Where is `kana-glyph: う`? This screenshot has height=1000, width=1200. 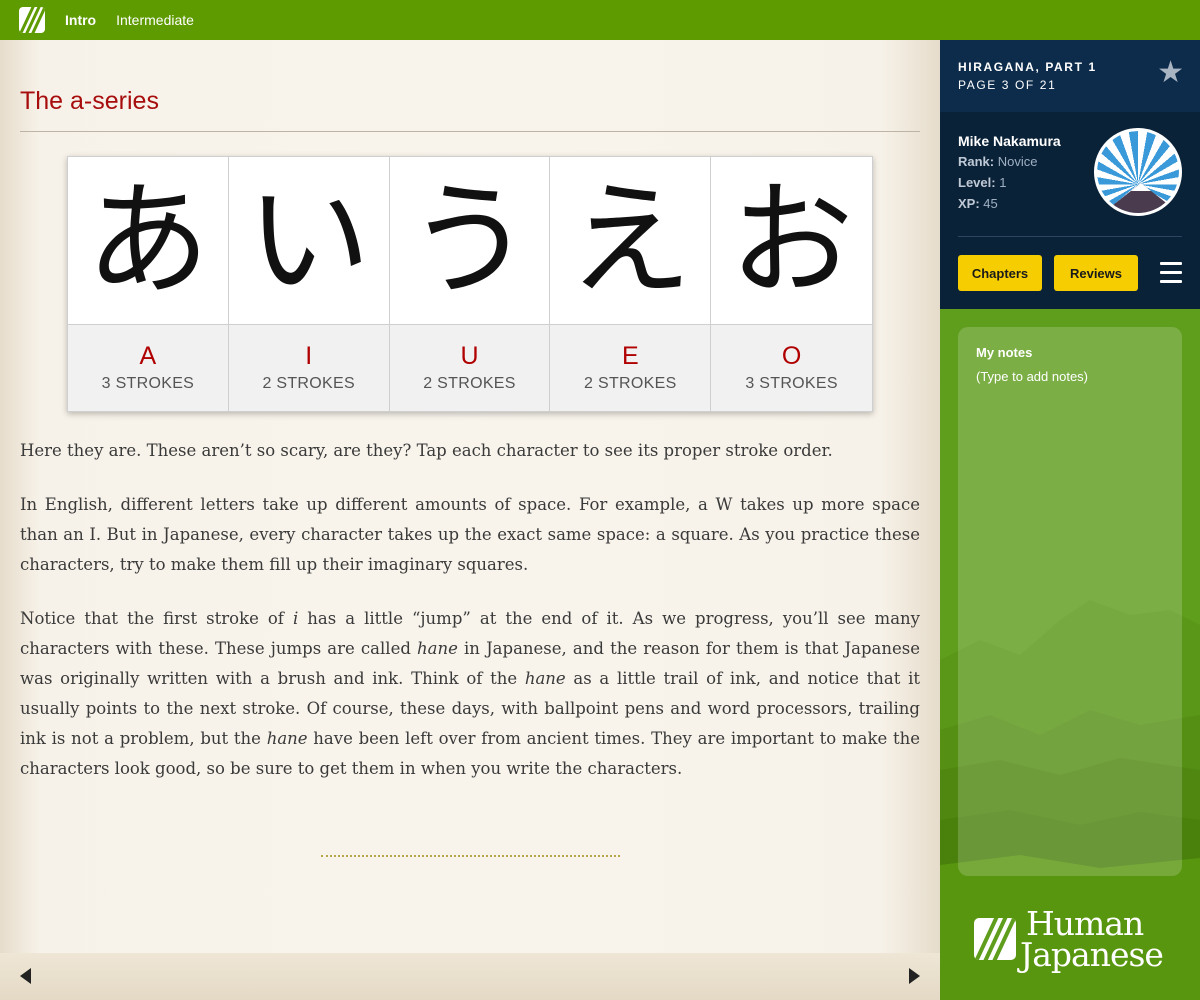
kana-glyph: う is located at coordinates (469, 241).